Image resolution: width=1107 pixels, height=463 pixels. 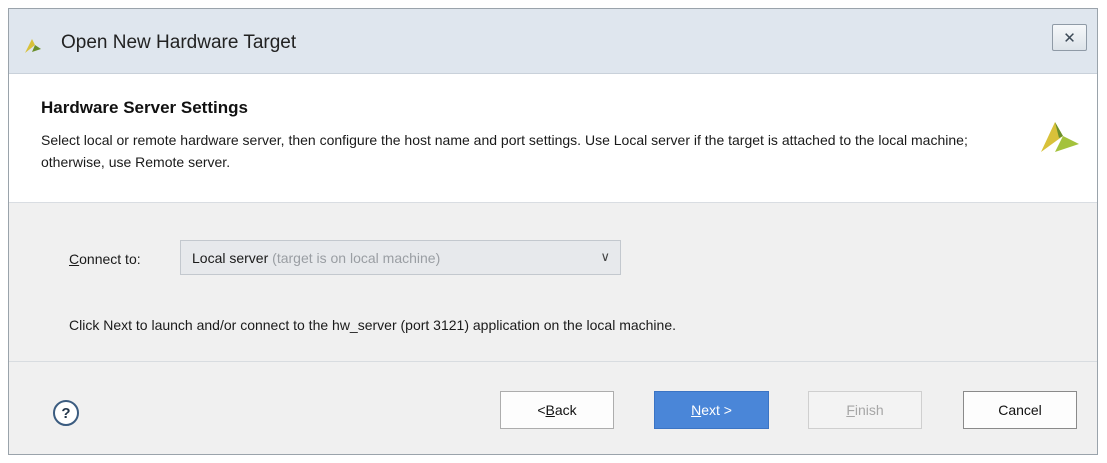 What do you see at coordinates (74, 259) in the screenshot?
I see `connect-to-mnemonic: C` at bounding box center [74, 259].